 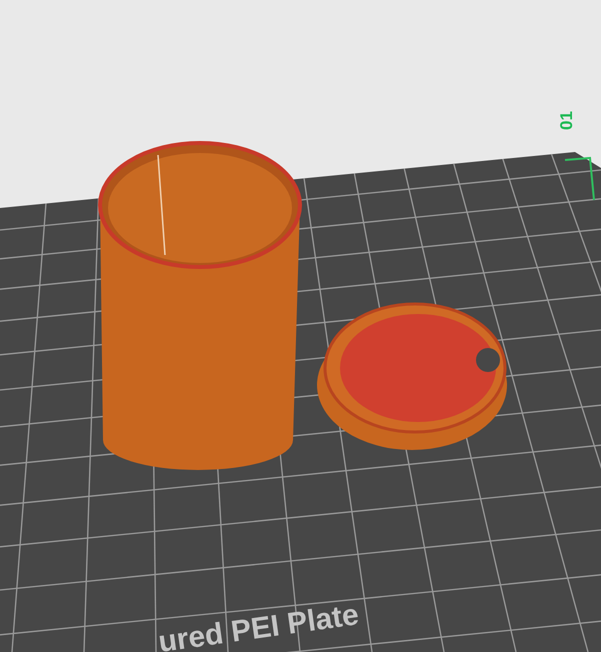 I want to click on plate-number: 01, so click(x=566, y=120).